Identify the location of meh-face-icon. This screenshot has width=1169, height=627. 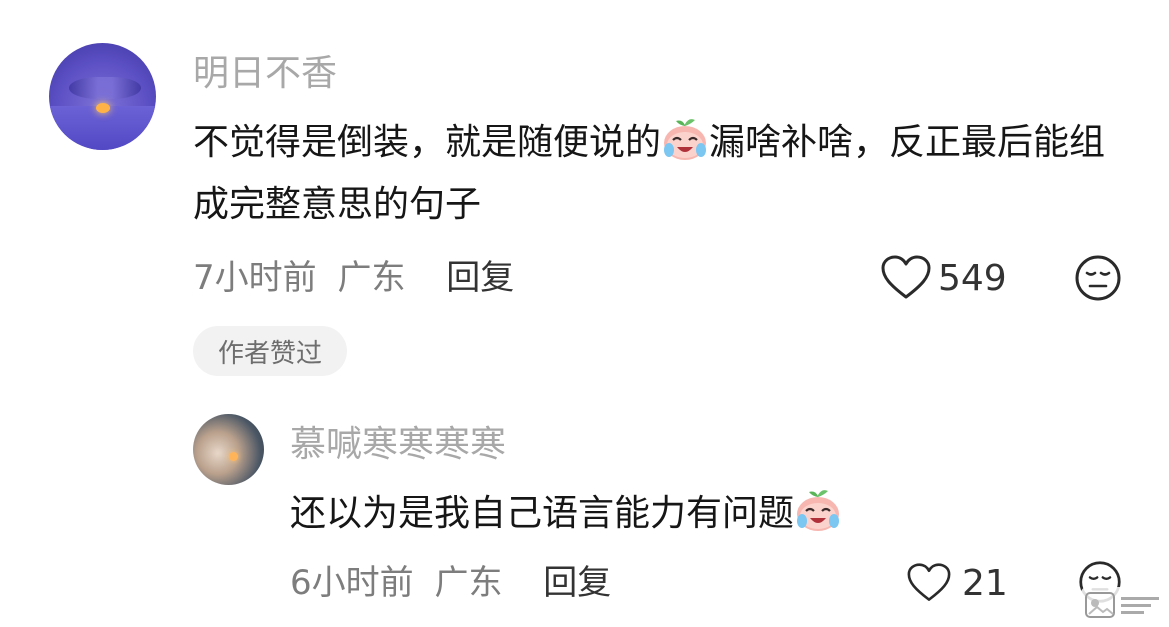
(1098, 278).